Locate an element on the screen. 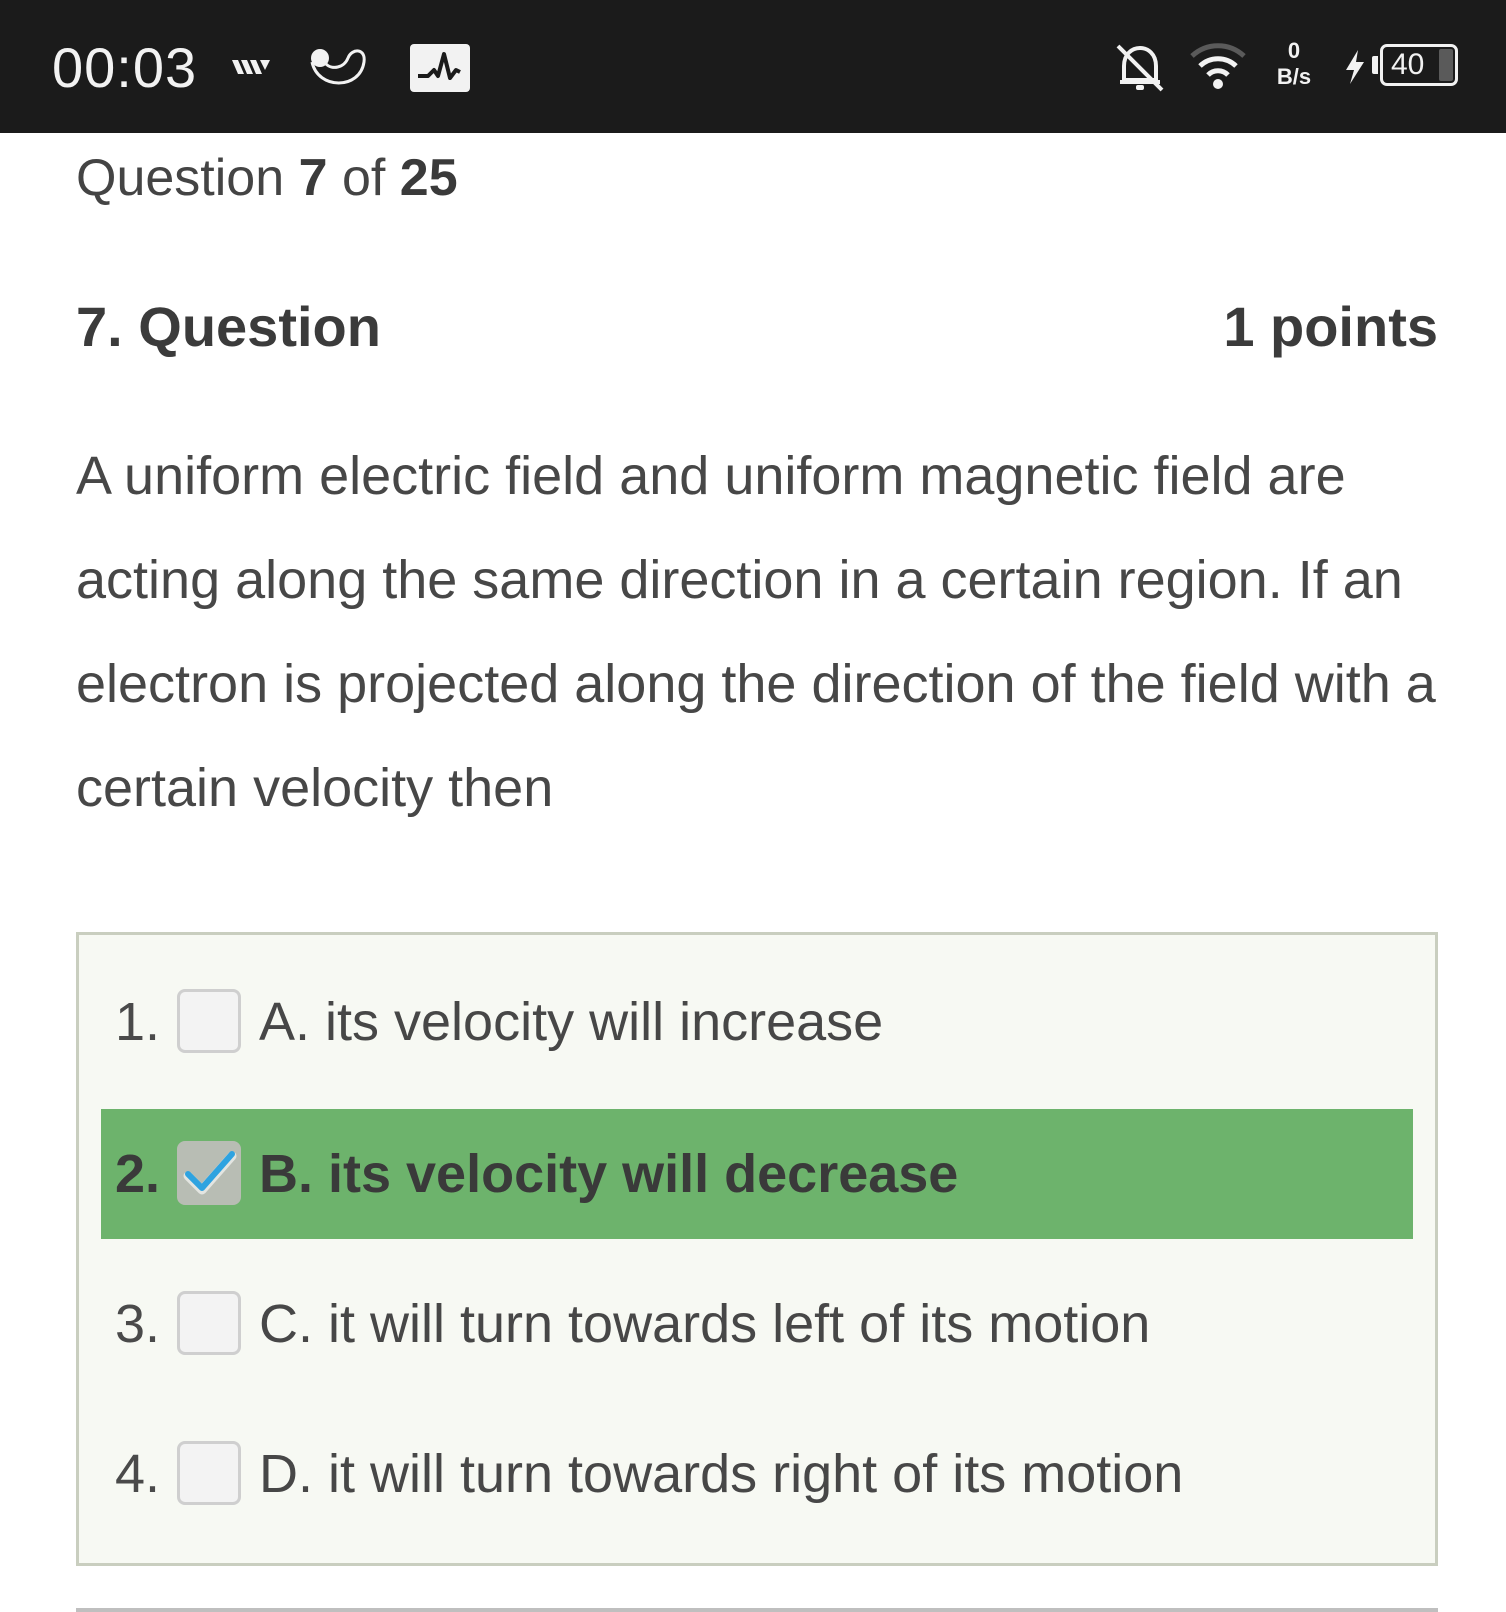 This screenshot has height=1612, width=1506. activity-monitor-icon is located at coordinates (440, 68).